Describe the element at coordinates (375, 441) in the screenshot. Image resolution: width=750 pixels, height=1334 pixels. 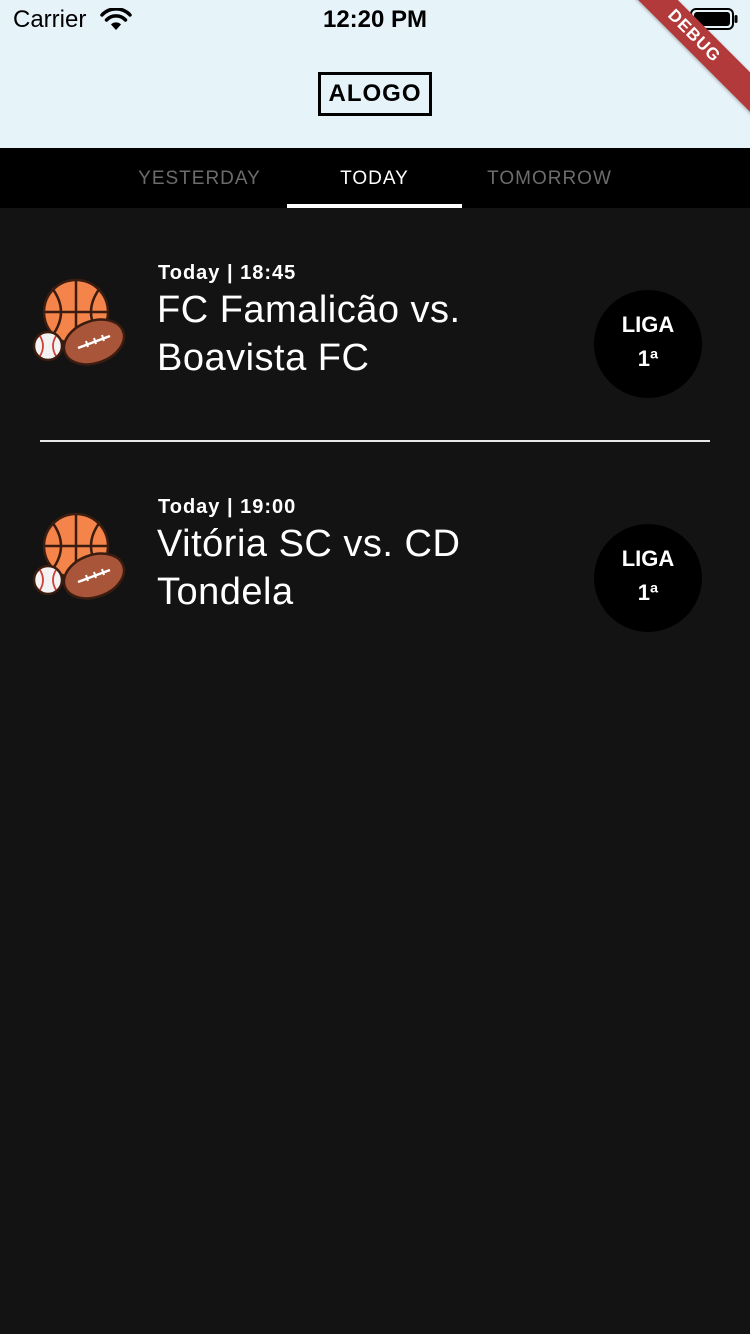
I see `match-divider` at that location.